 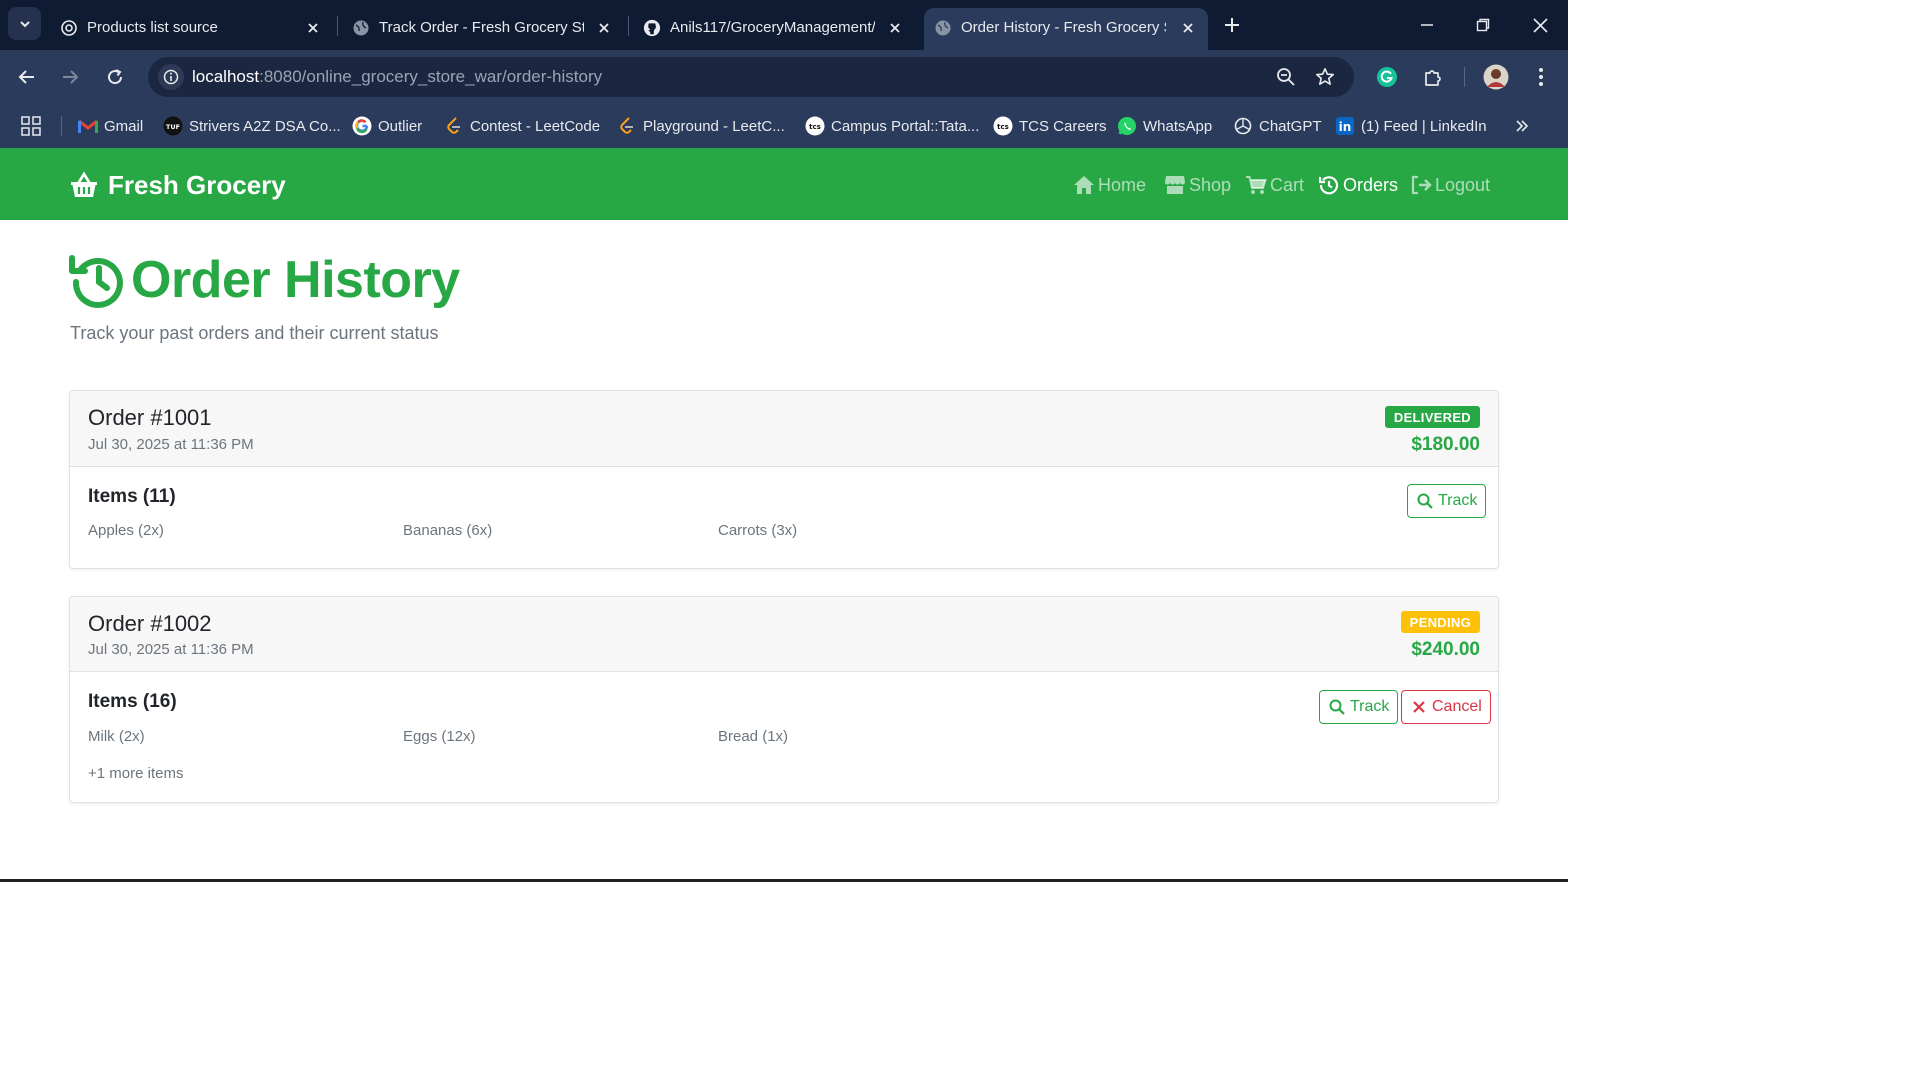 What do you see at coordinates (483, 29) in the screenshot?
I see `tab-track-order: Track Order - Fresh Grocery Sto` at bounding box center [483, 29].